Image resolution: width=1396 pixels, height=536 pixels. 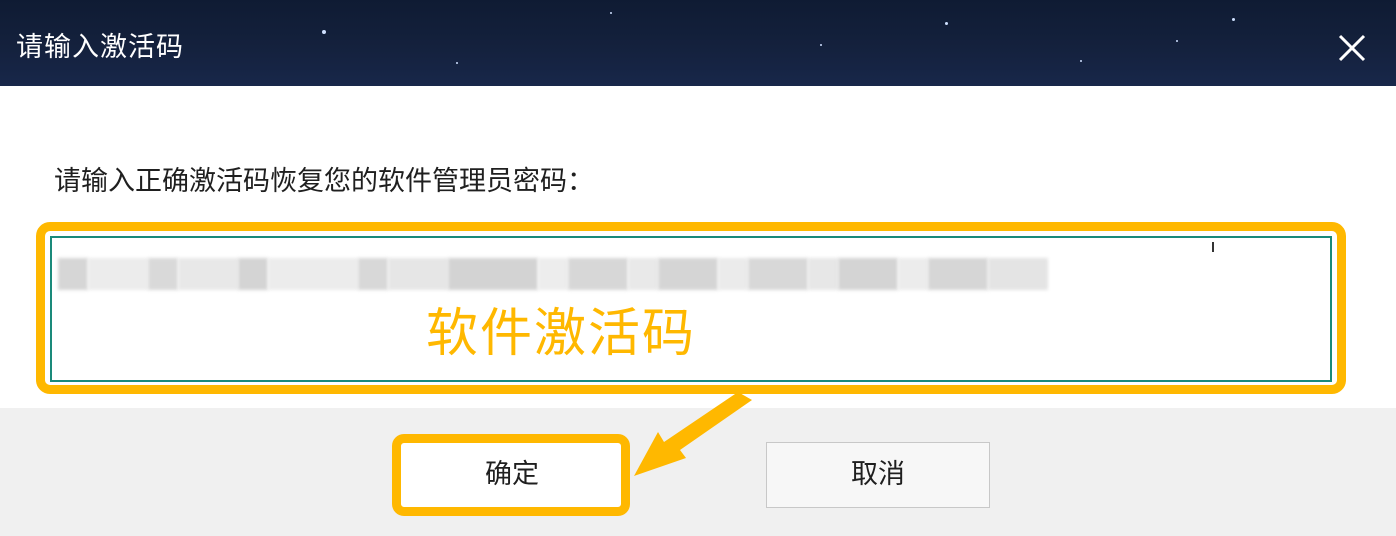 What do you see at coordinates (324, 181) in the screenshot?
I see `prompt-label: 请输入正确激活码恢复您的软件管理员密码：` at bounding box center [324, 181].